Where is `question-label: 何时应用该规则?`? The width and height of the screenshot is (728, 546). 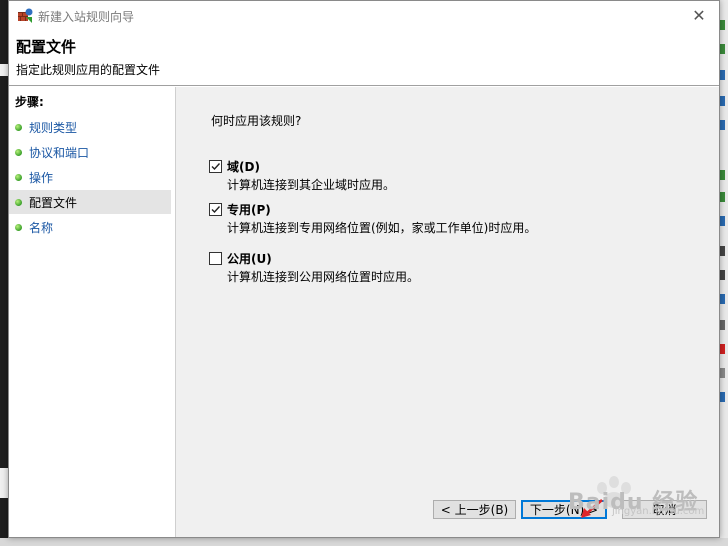
question-label: 何时应用该规则? is located at coordinates (256, 121).